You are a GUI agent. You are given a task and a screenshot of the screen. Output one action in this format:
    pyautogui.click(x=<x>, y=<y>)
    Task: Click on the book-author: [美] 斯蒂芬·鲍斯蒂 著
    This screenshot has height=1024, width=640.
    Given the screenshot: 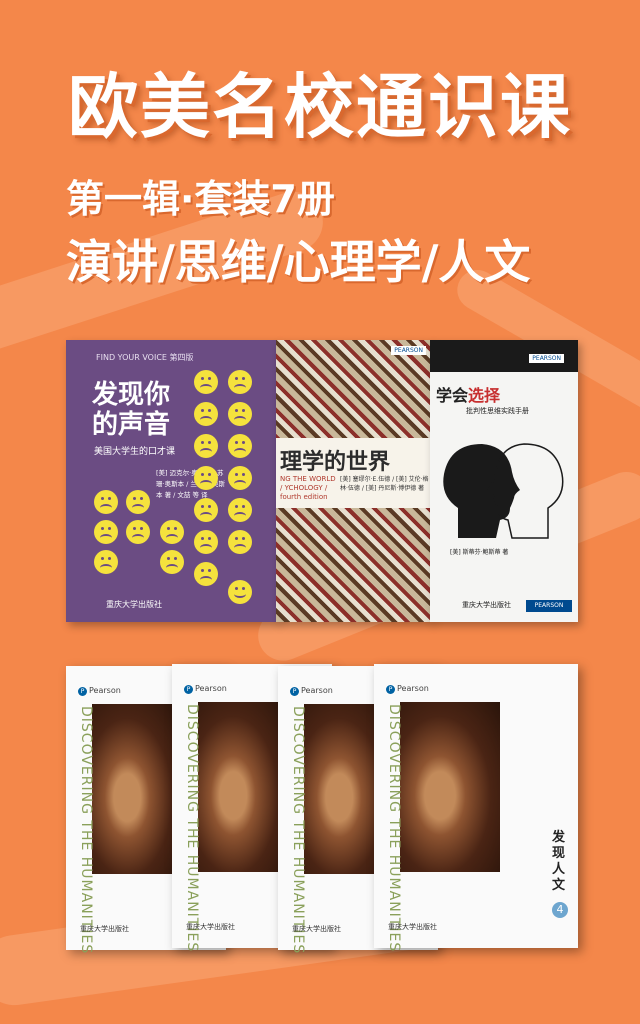 What is the action you would take?
    pyautogui.click(x=479, y=552)
    